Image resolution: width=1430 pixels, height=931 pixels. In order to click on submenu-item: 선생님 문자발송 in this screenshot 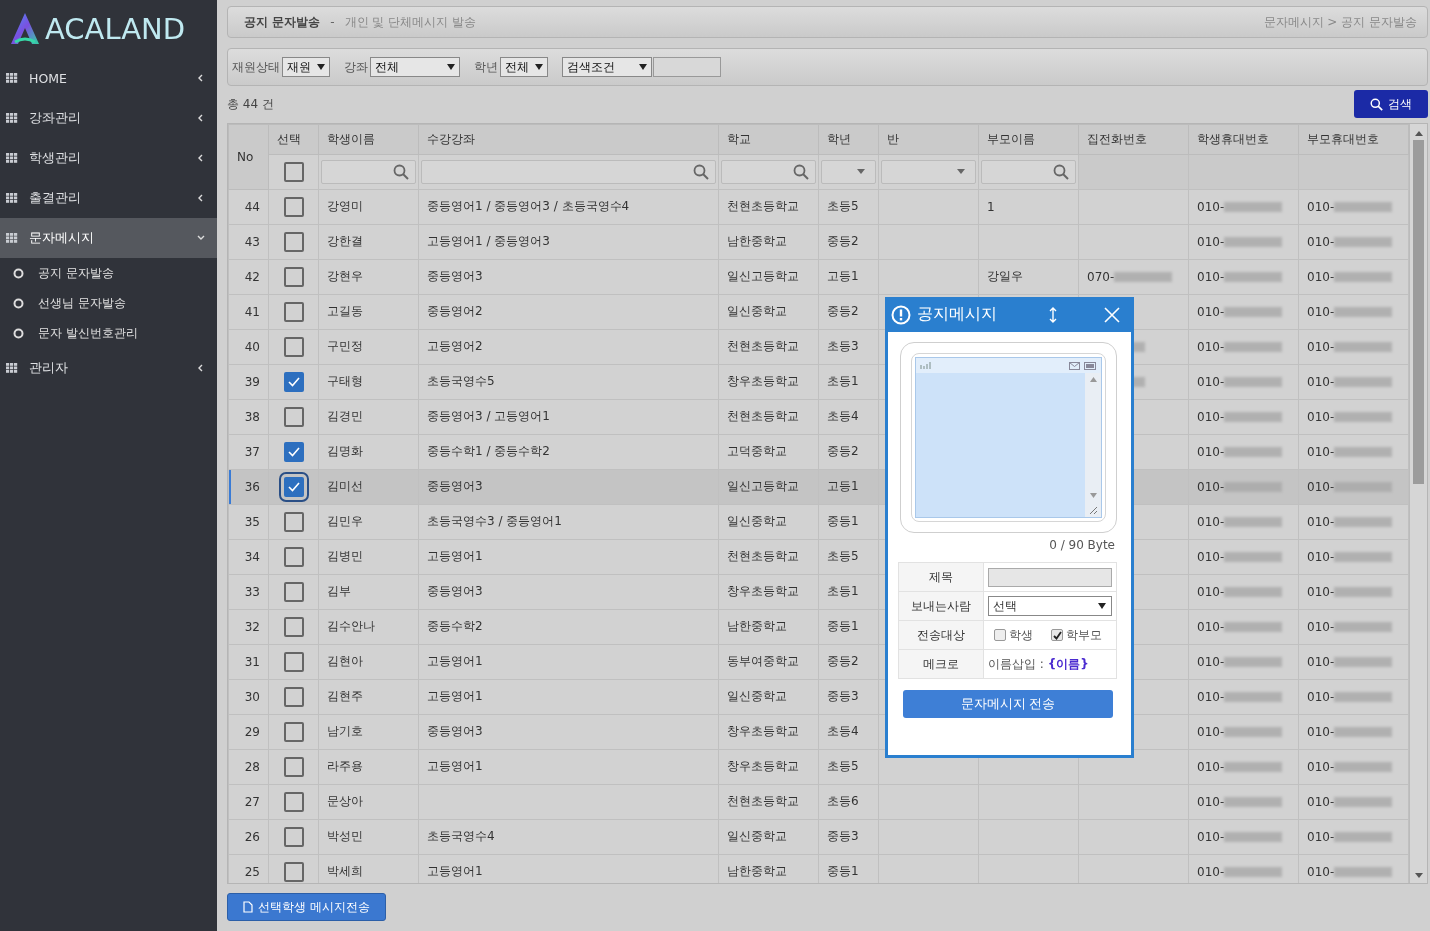, I will do `click(108, 303)`.